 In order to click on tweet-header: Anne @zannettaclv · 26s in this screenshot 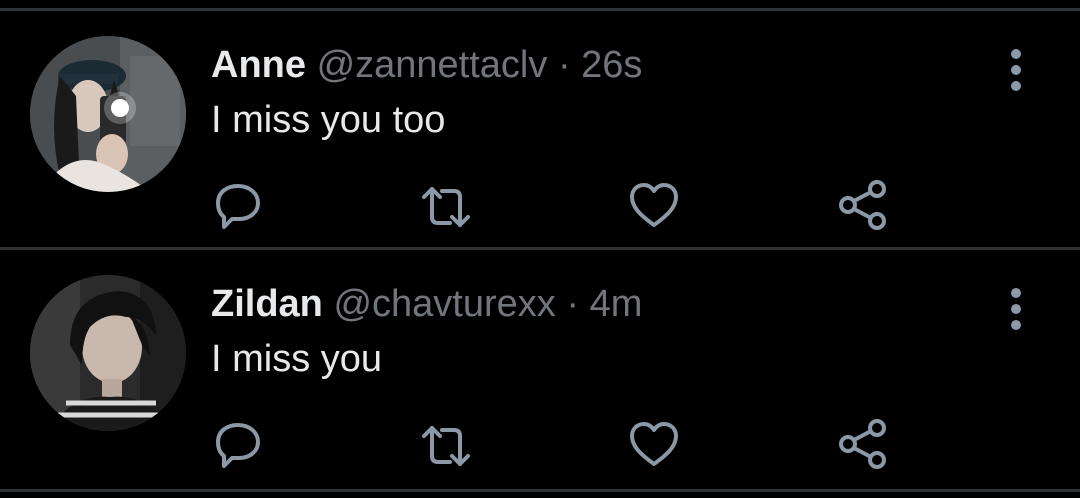, I will do `click(426, 65)`.